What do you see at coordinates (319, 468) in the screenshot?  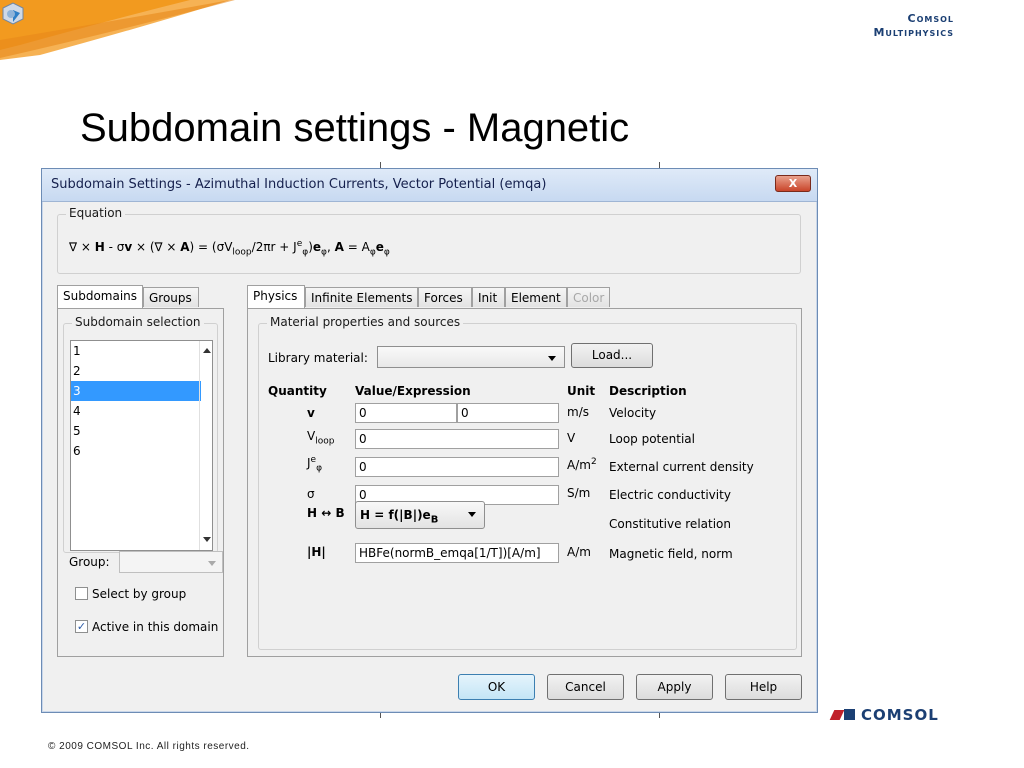 I see `quantity-external-sub: φ` at bounding box center [319, 468].